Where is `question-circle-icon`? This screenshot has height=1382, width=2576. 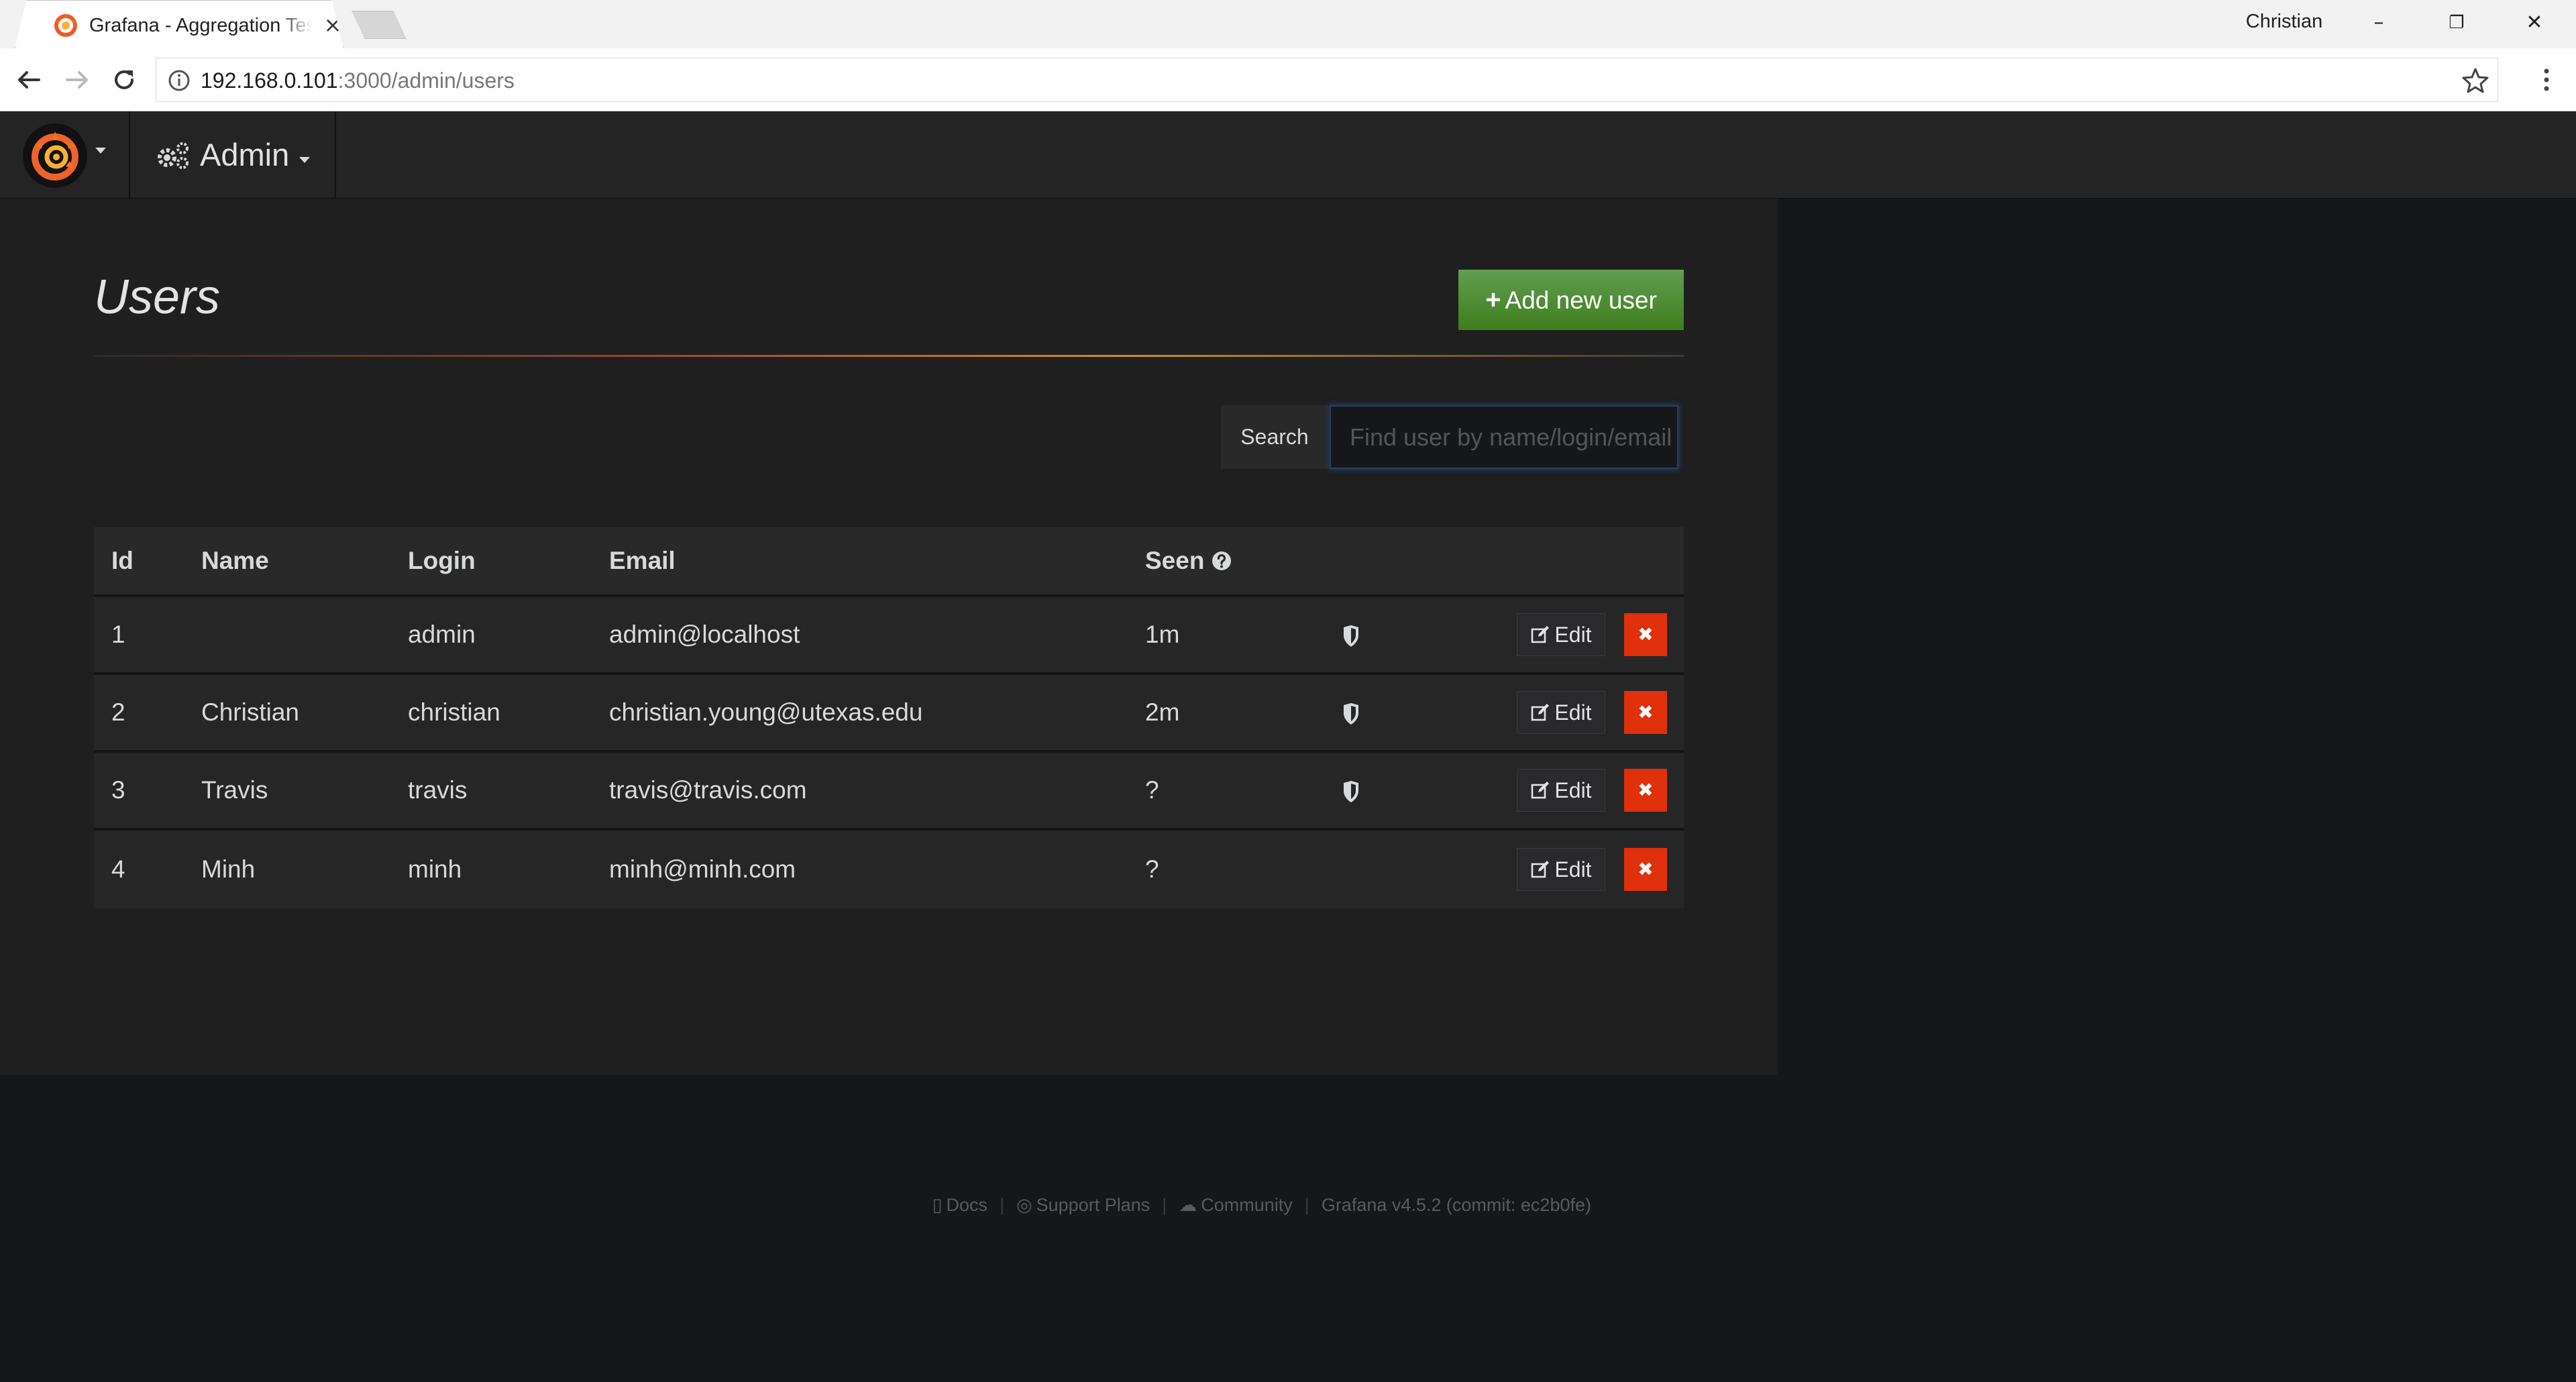 question-circle-icon is located at coordinates (1221, 561).